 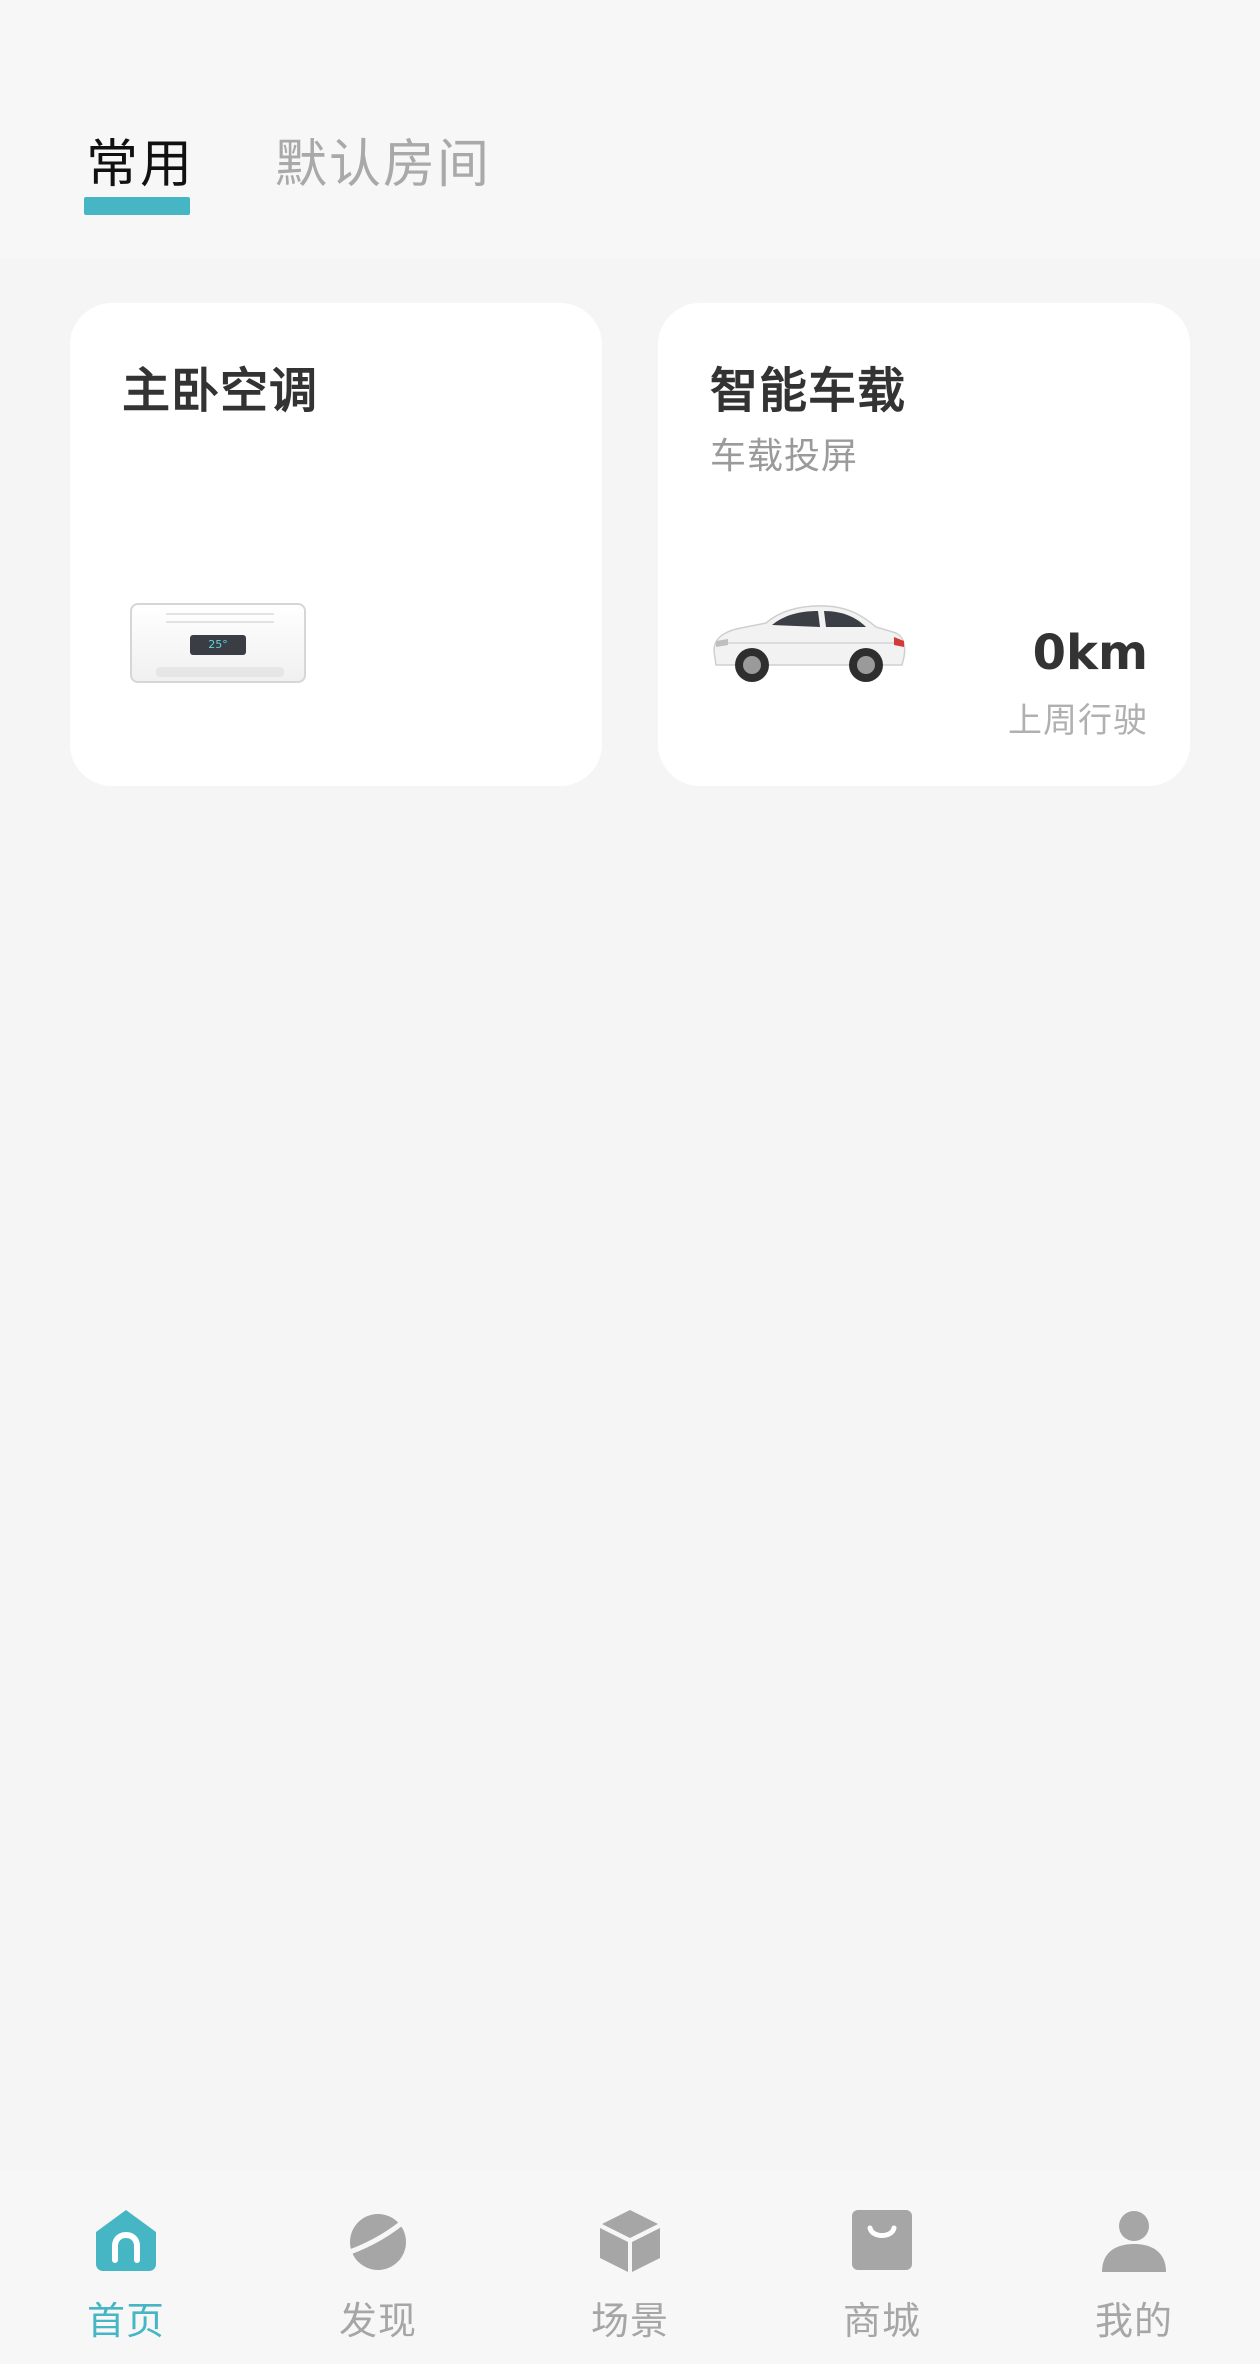 What do you see at coordinates (1133, 2321) in the screenshot?
I see `nav-label: 我的` at bounding box center [1133, 2321].